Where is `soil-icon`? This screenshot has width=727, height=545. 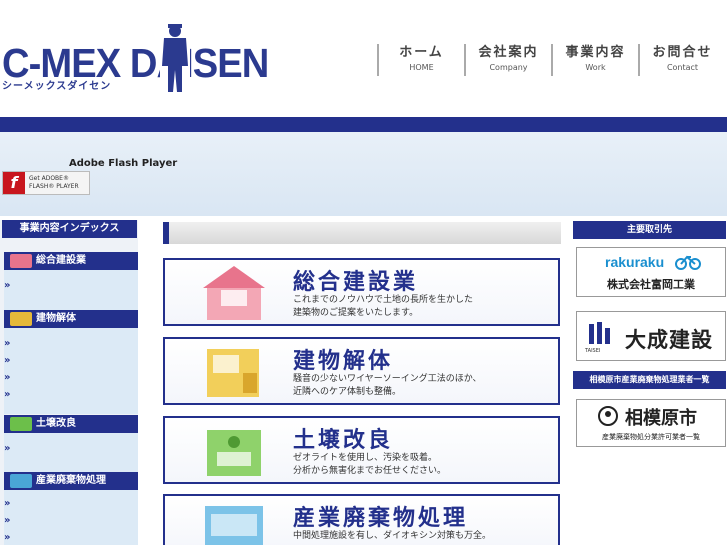 soil-icon is located at coordinates (21, 424).